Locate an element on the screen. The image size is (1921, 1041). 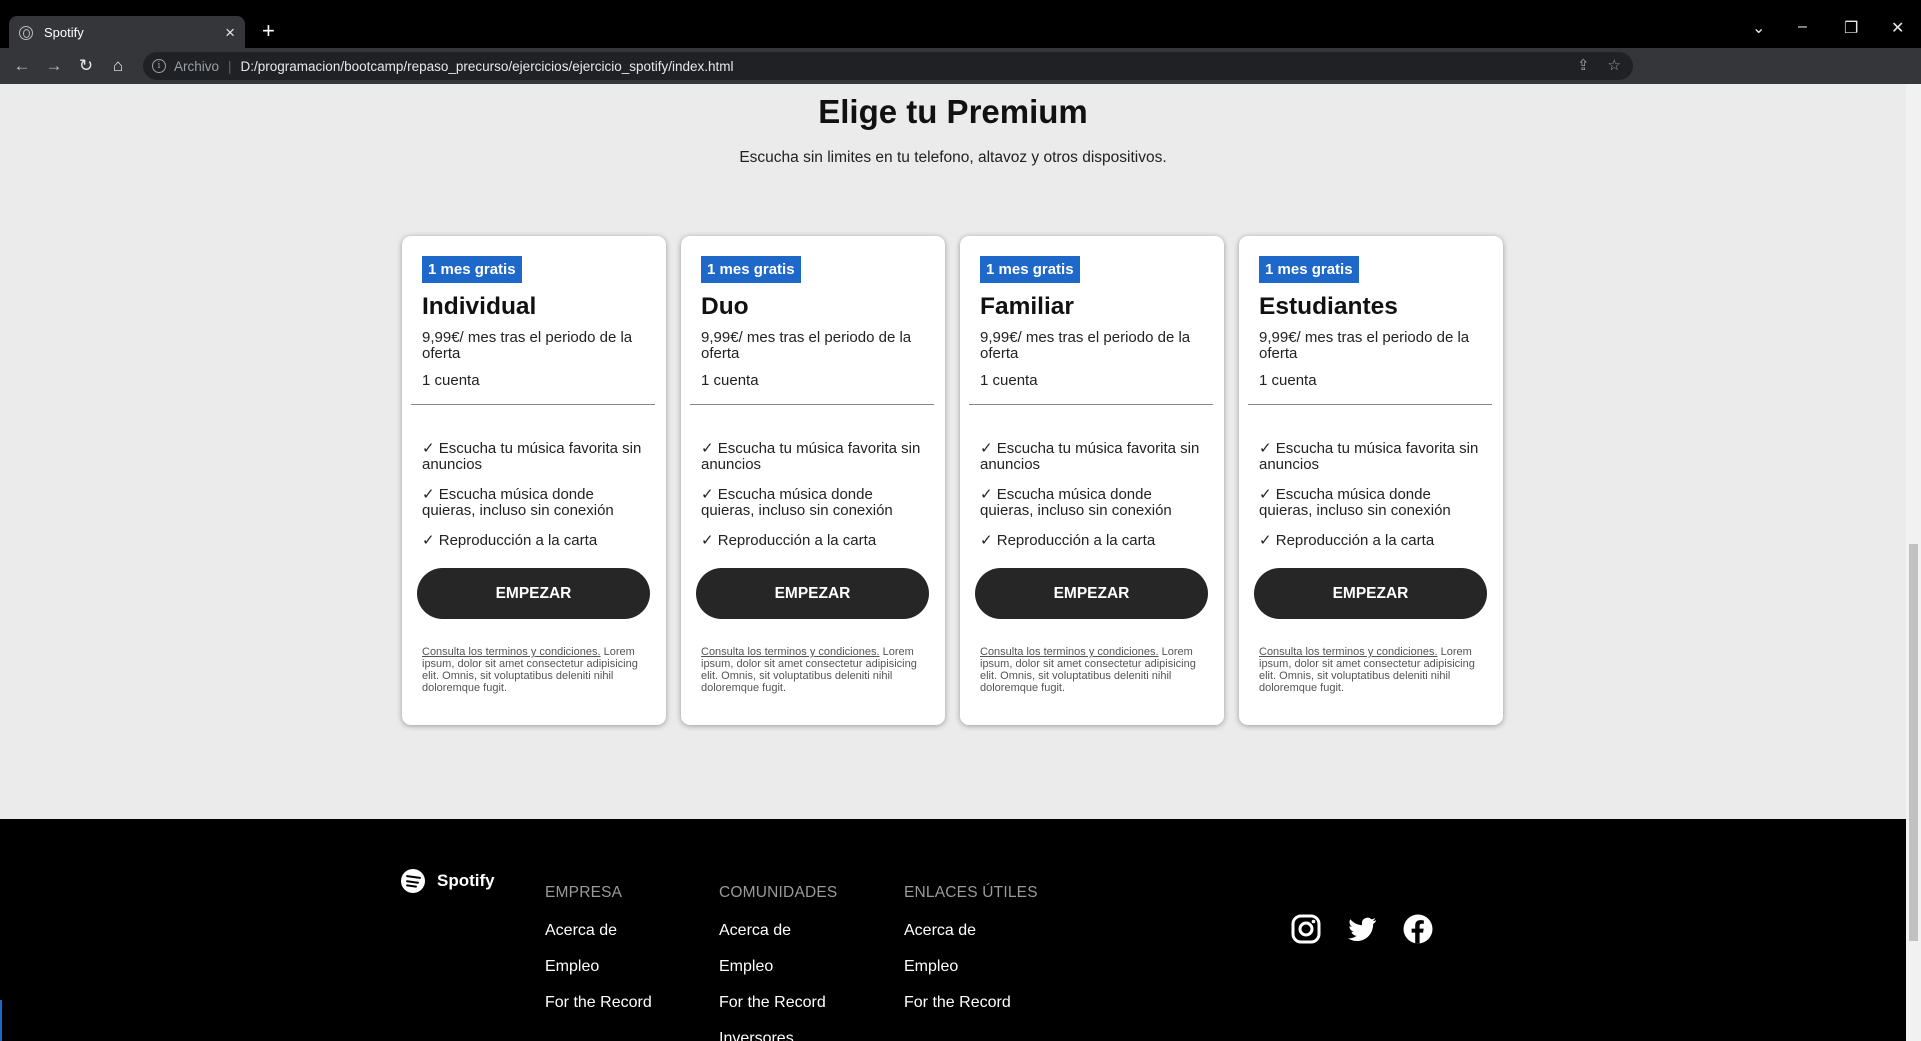
facebook-icon is located at coordinates (1418, 929).